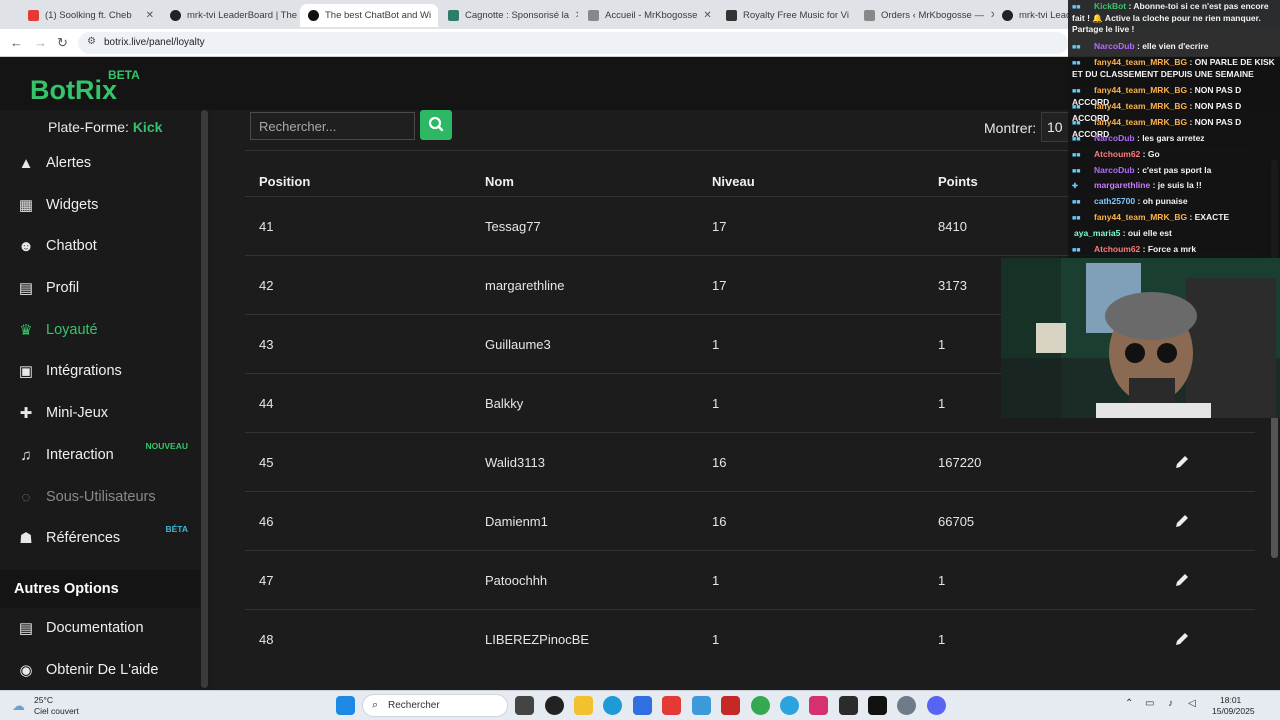 Image resolution: width=1280 pixels, height=720 pixels. I want to click on chrome-icon, so click(760, 705).